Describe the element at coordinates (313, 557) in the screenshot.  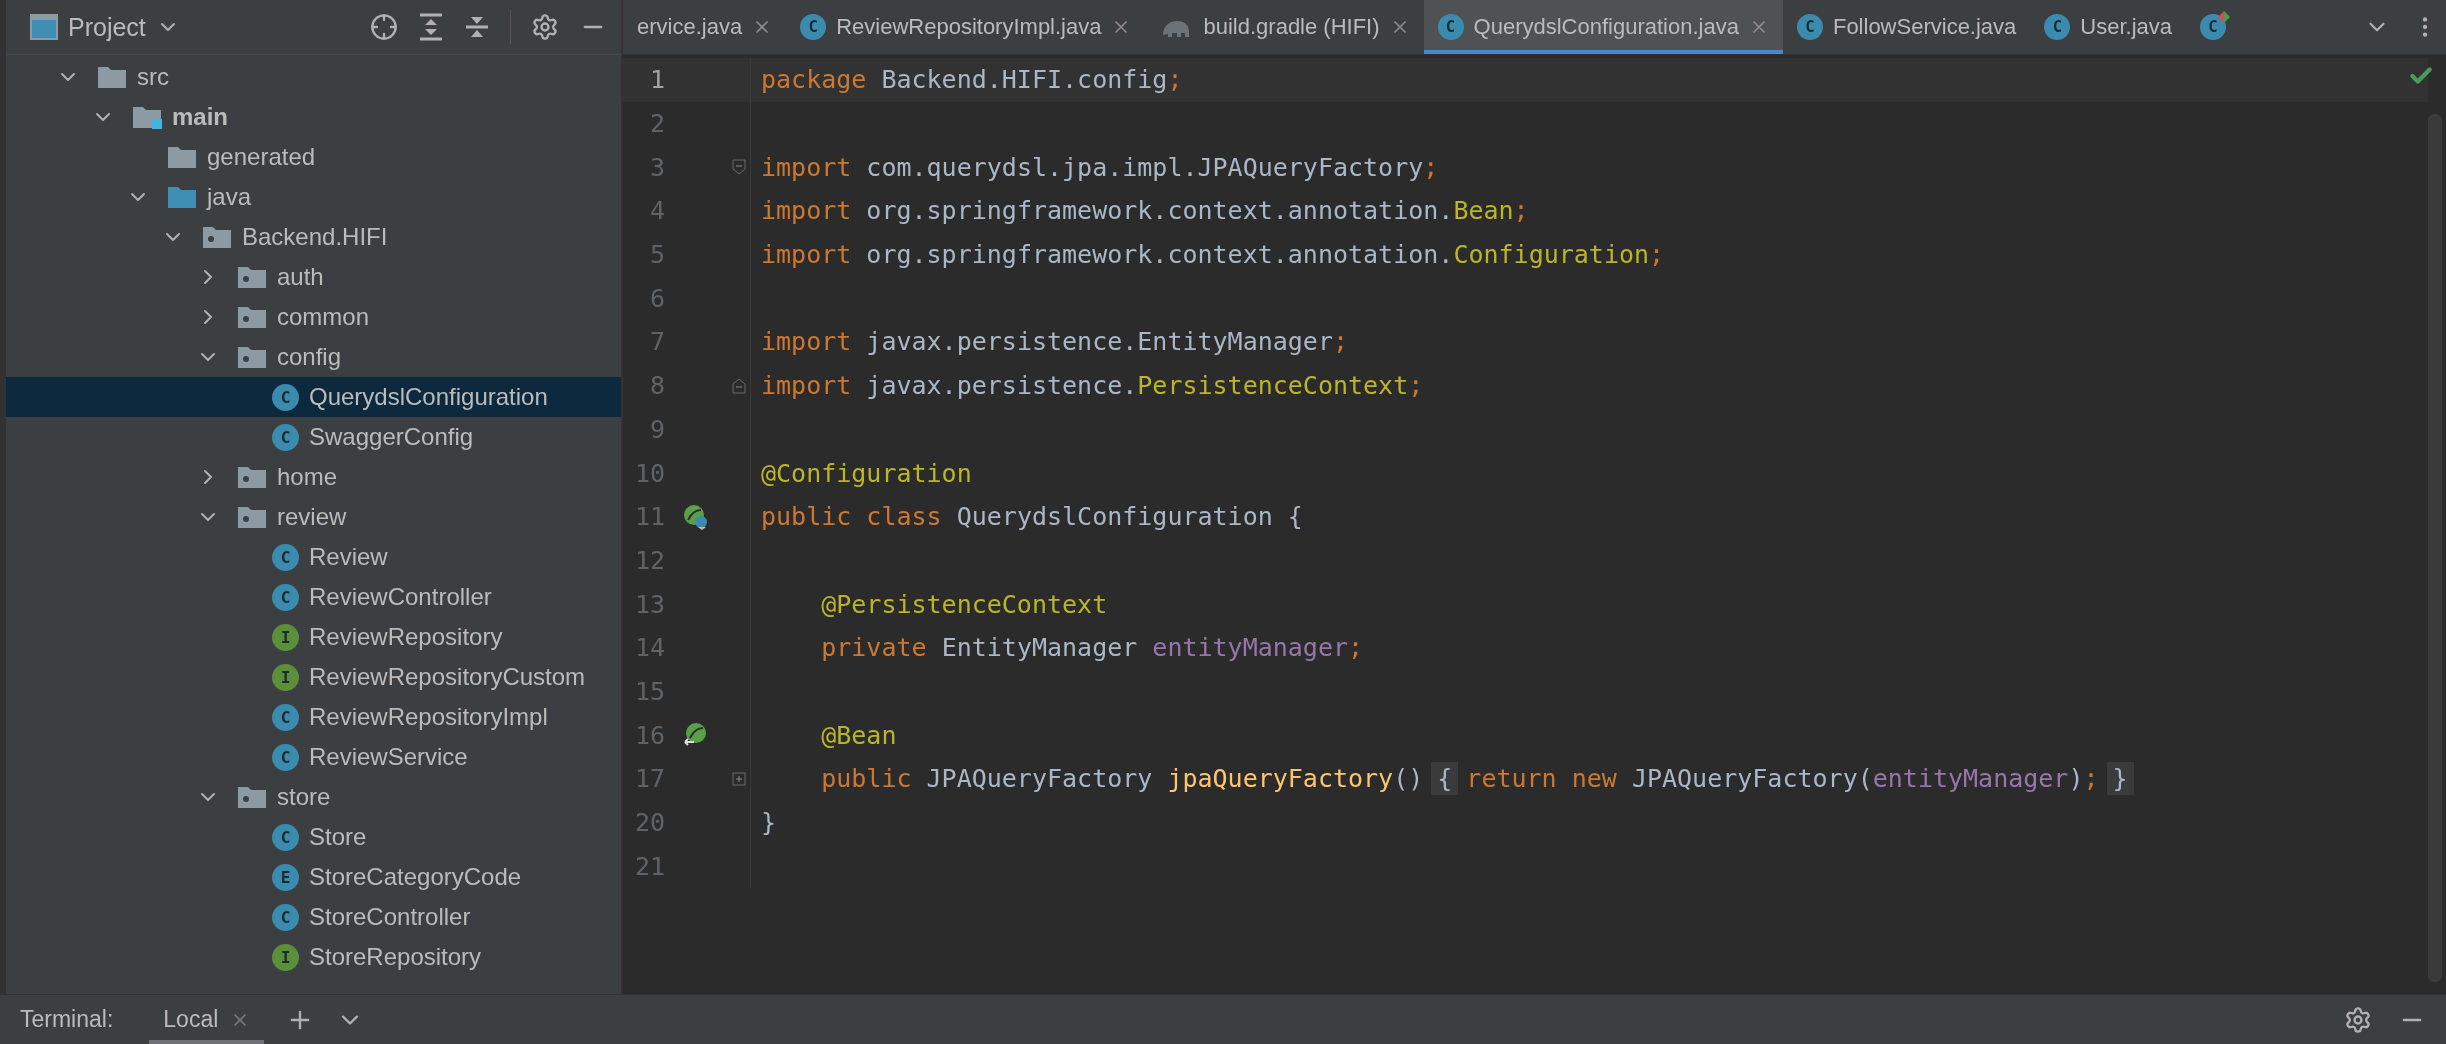
I see `tree-item: C Review` at that location.